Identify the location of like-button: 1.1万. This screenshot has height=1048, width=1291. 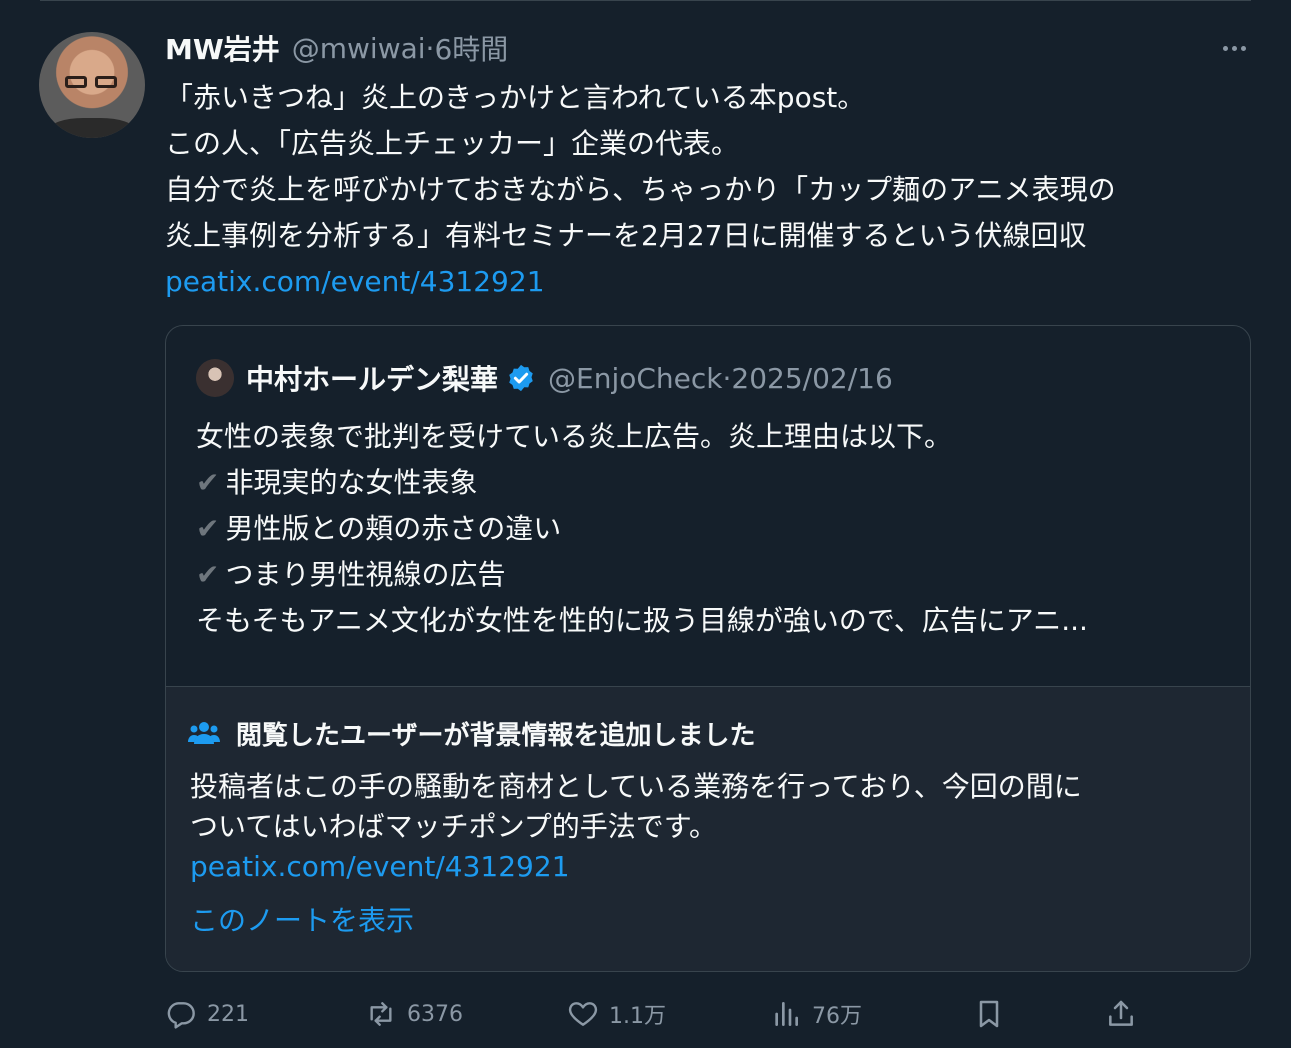
(616, 1014).